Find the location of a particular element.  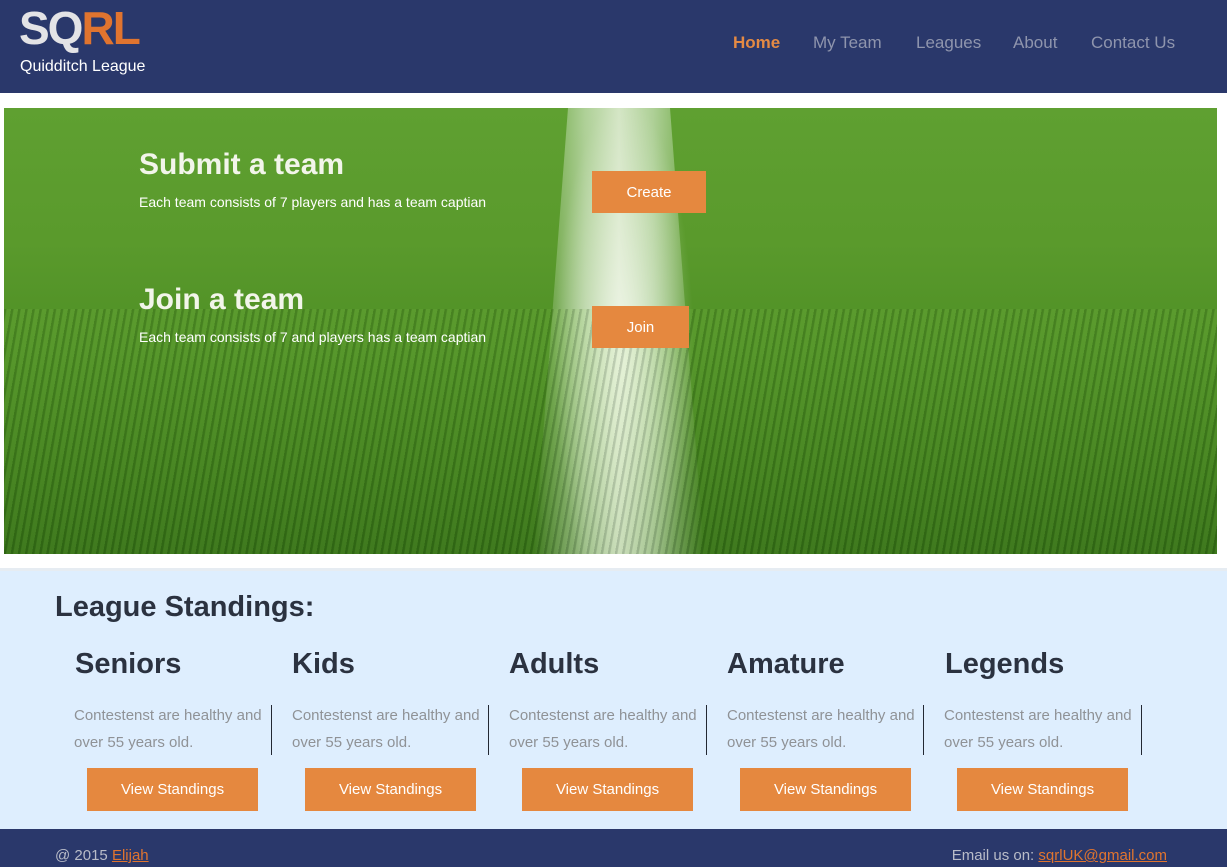

footer-contact: Email us on: sqrlUK@gmail.com is located at coordinates (1059, 855).